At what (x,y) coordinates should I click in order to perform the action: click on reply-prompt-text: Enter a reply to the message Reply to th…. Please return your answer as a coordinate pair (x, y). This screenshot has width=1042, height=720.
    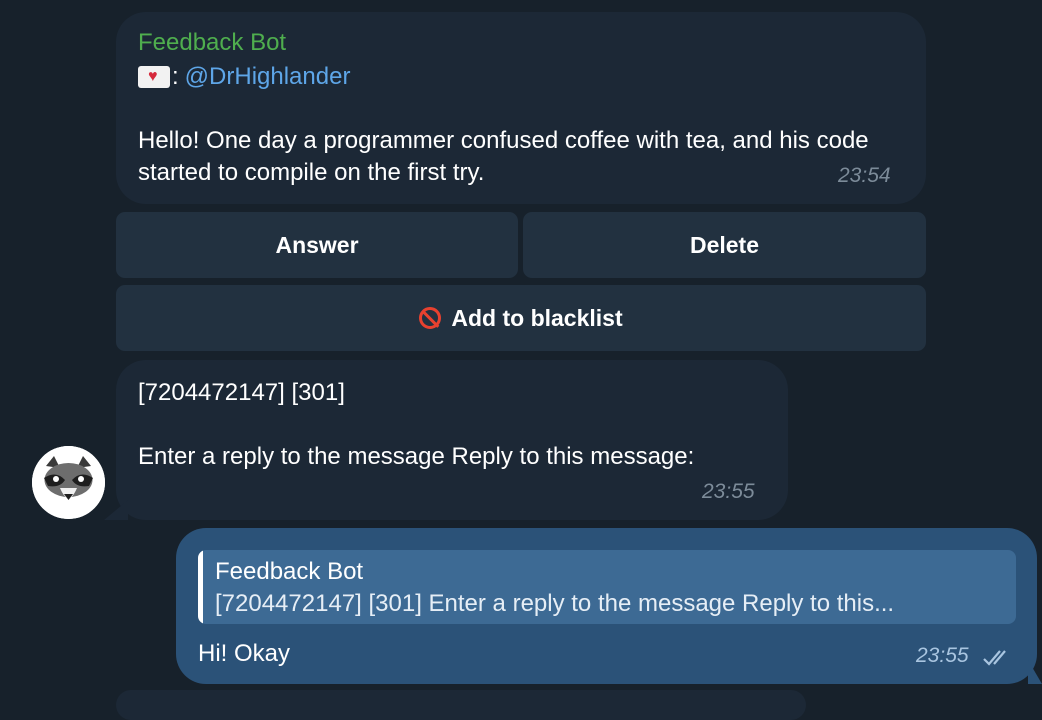
    Looking at the image, I should click on (416, 456).